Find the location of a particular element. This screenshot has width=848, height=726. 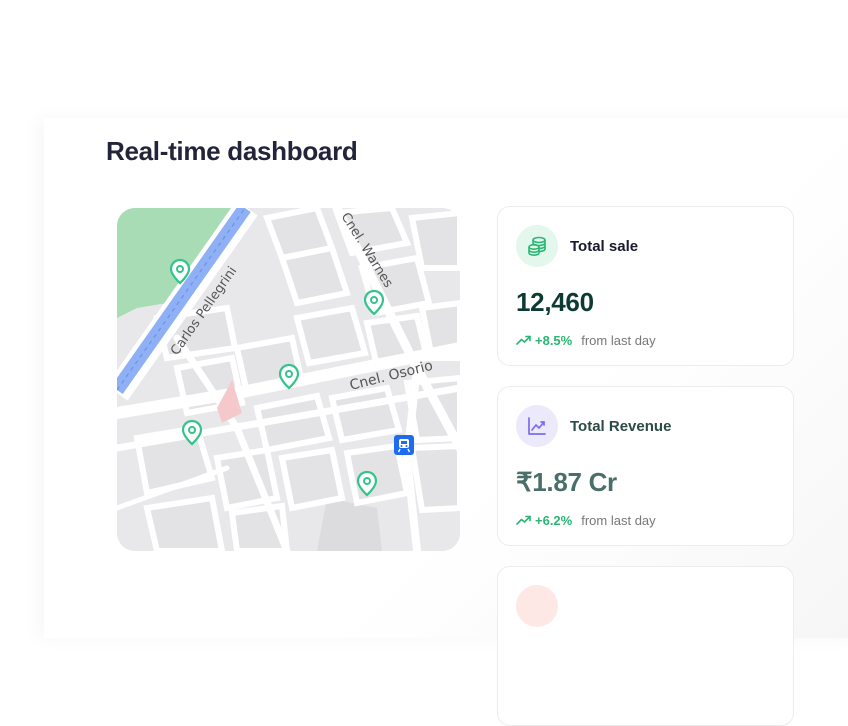

total-sale-caption: from last day is located at coordinates (618, 340).